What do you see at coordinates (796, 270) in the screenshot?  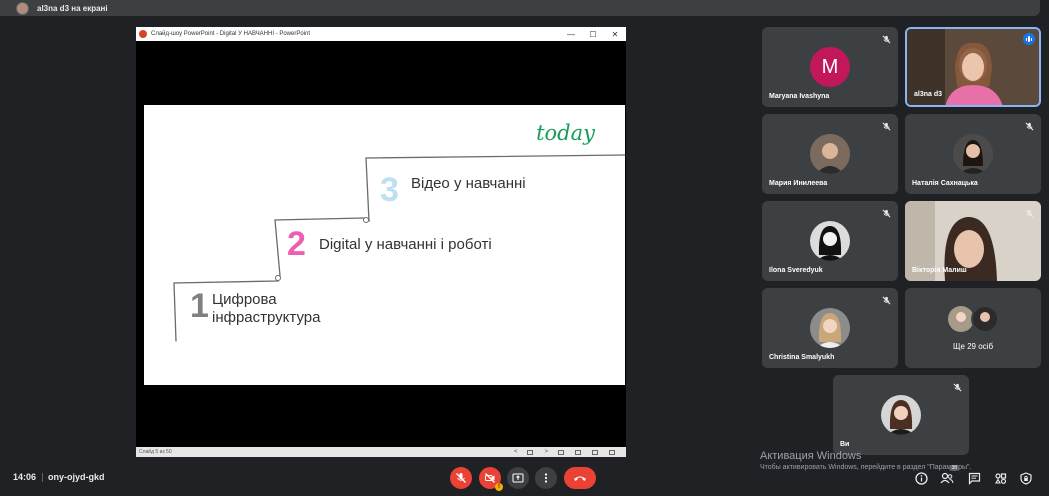 I see `participant-name: Ilona Sveredyuk` at bounding box center [796, 270].